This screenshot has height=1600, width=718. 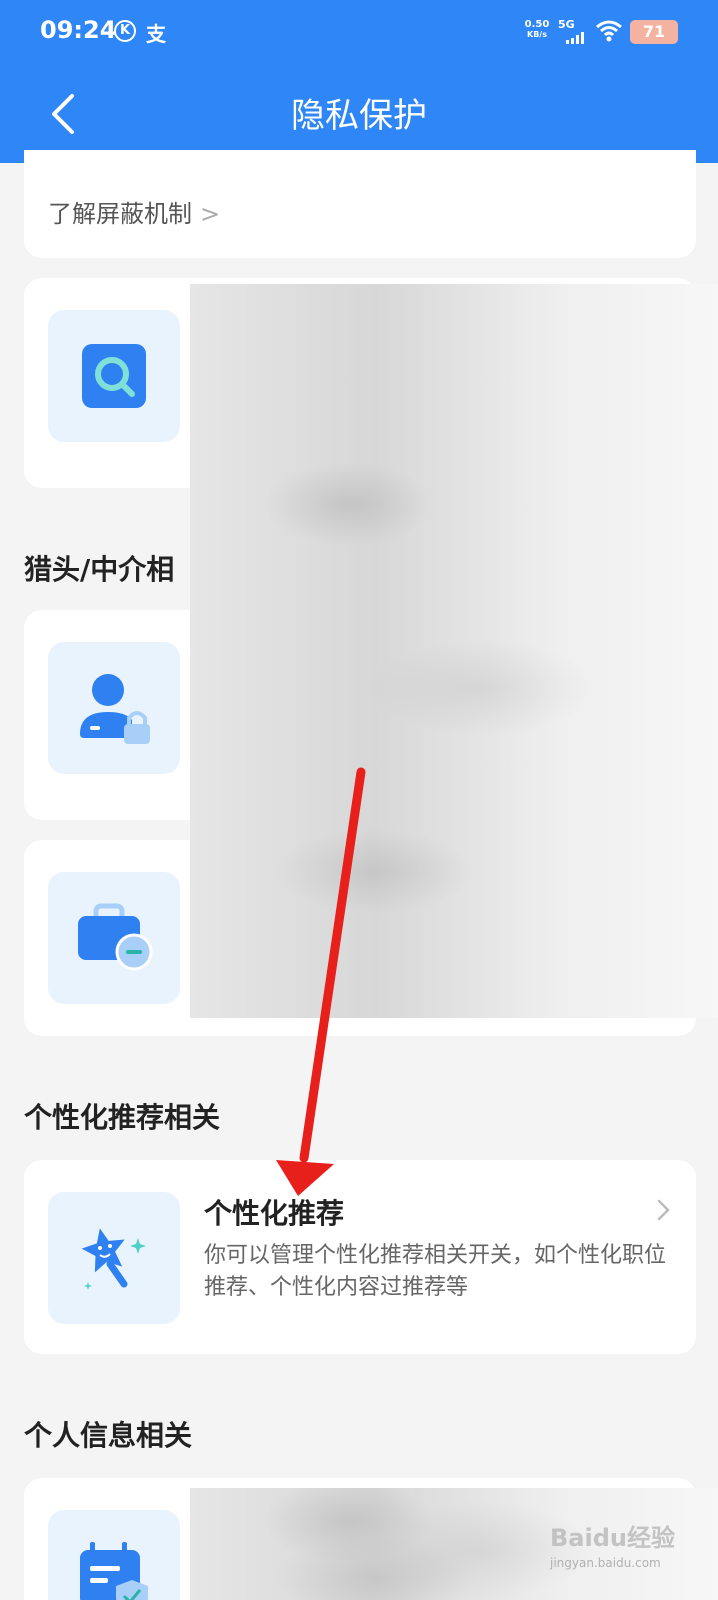 What do you see at coordinates (360, 204) in the screenshot?
I see `top-card: 了解屏蔽机制 >` at bounding box center [360, 204].